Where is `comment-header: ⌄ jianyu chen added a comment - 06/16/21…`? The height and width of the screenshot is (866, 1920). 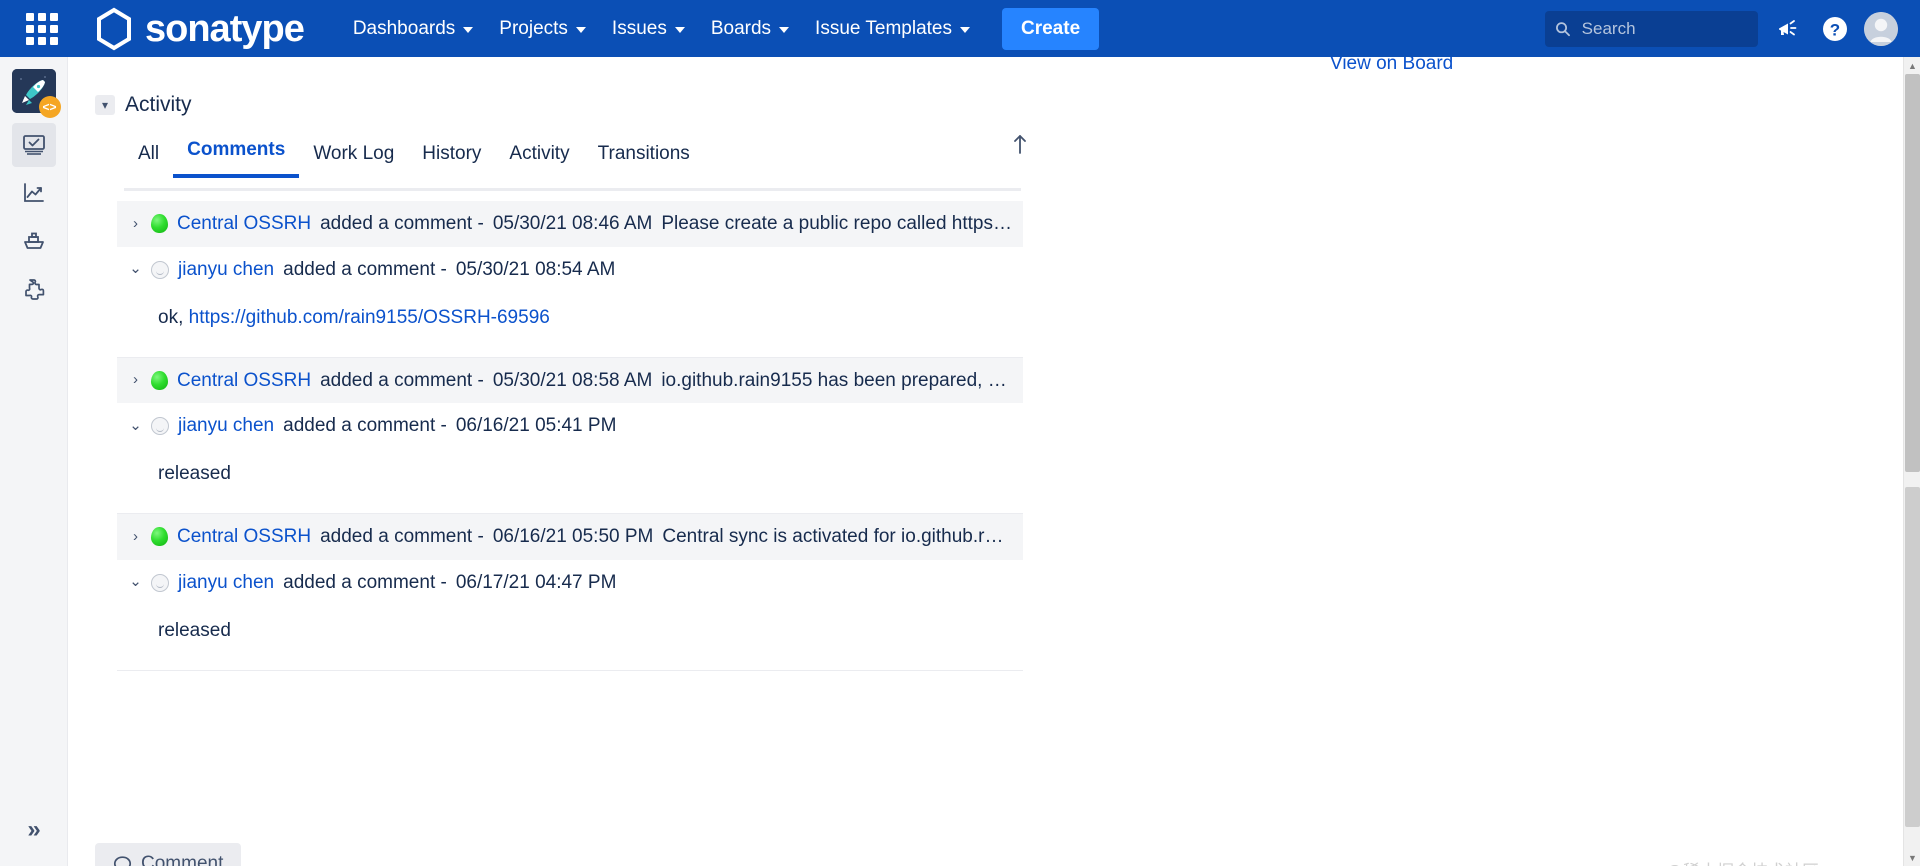
comment-header: ⌄ jianyu chen added a comment - 06/16/21… is located at coordinates (570, 426).